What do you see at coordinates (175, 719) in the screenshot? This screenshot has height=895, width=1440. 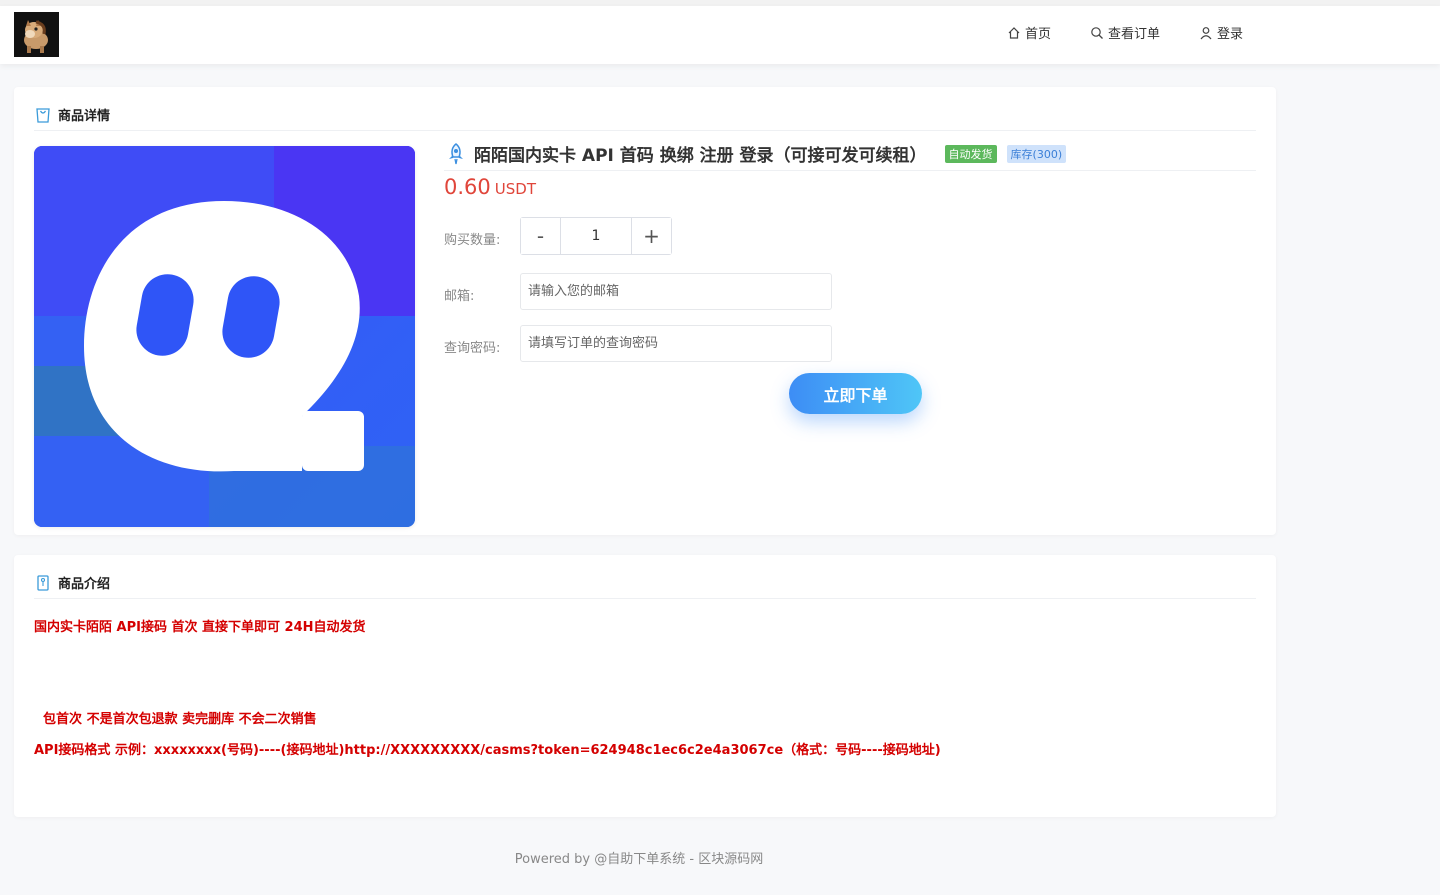 I see `intro-line-2: 包首次 不是首次包退款 卖完删库 不会二次销售` at bounding box center [175, 719].